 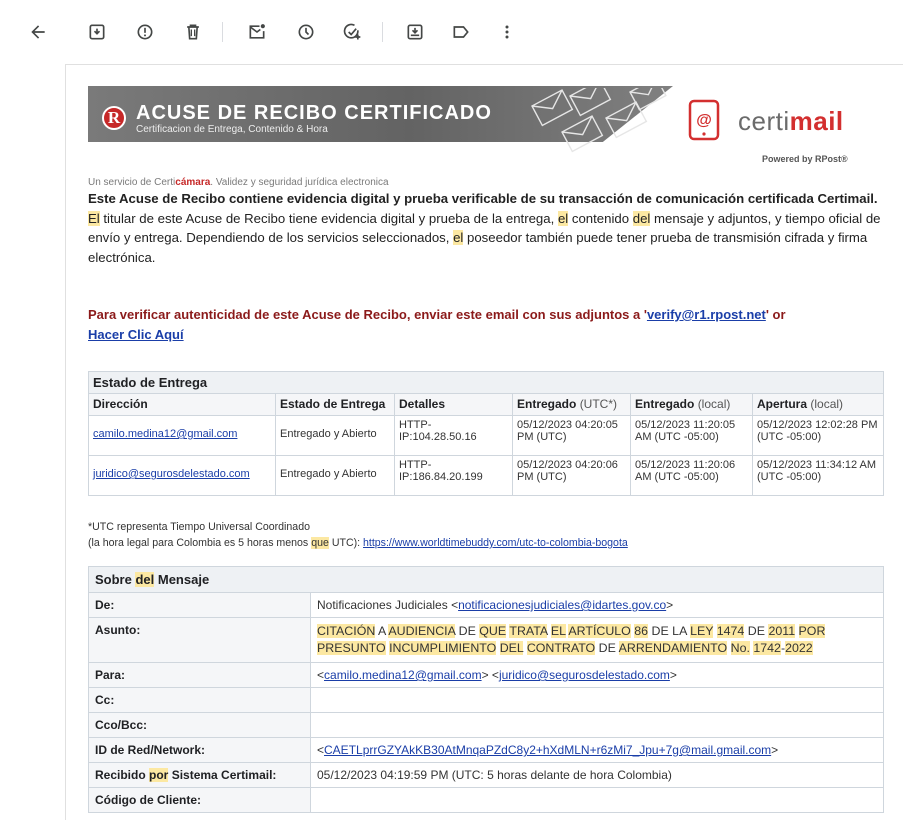 I want to click on table-row: Cc:, so click(x=486, y=700).